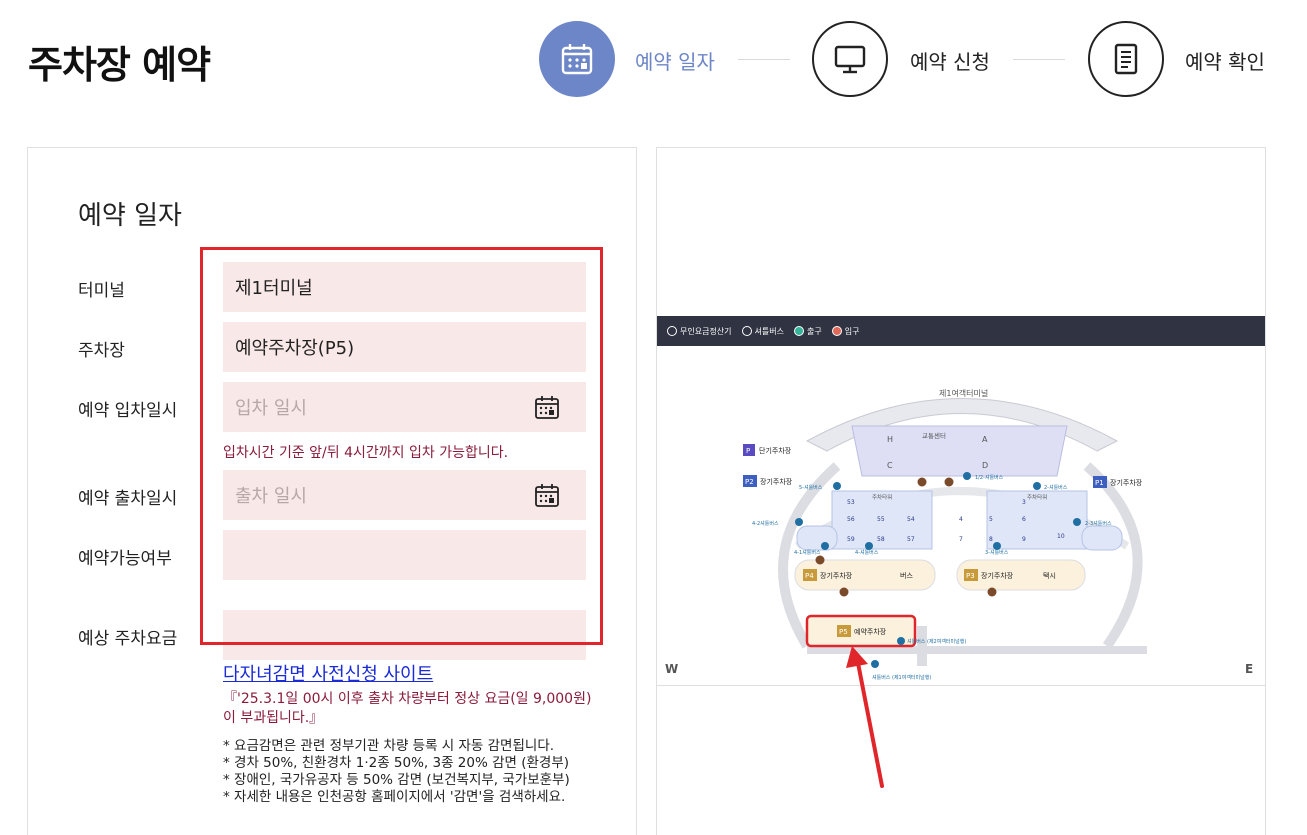 This screenshot has width=1307, height=835. I want to click on step-1-calendar-icon, so click(577, 59).